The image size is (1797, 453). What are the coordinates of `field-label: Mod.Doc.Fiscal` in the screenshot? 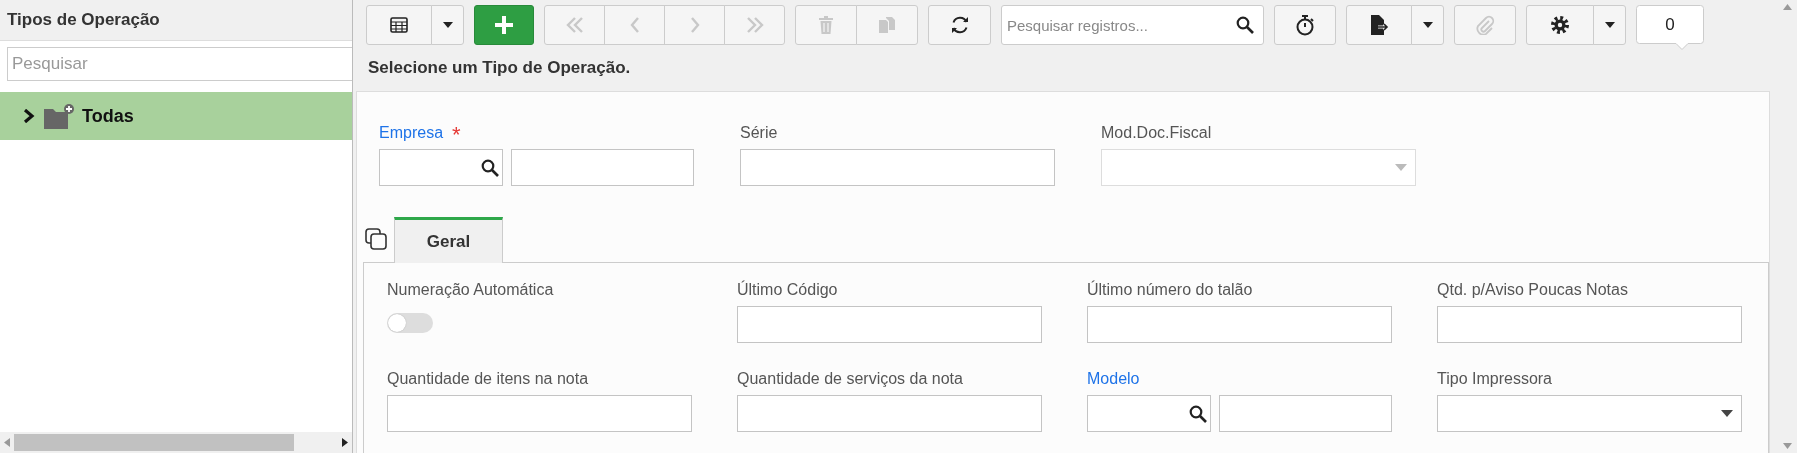 It's located at (1156, 133).